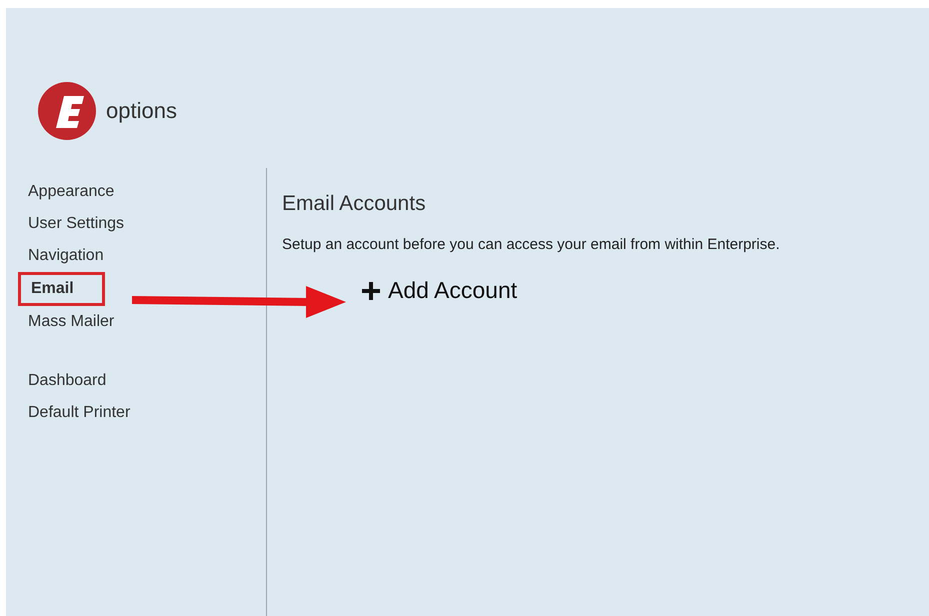 The image size is (929, 616). I want to click on sidebar-item: Dashboard, so click(67, 381).